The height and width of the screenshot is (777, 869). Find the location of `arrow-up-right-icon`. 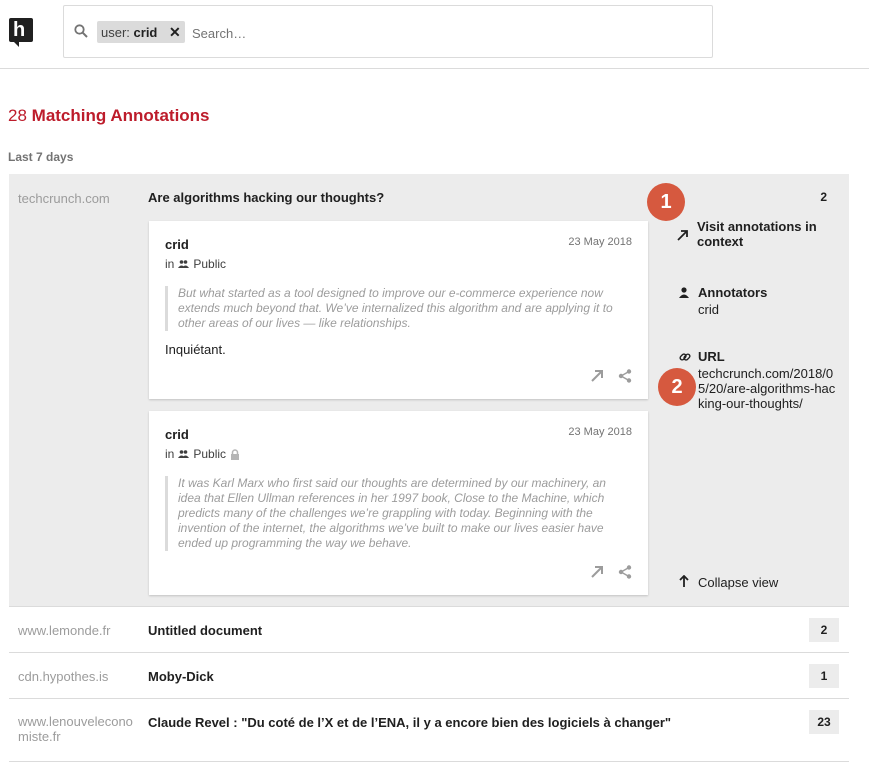

arrow-up-right-icon is located at coordinates (682, 235).